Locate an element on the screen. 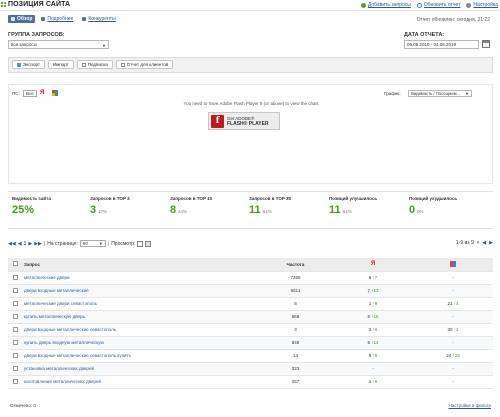 The height and width of the screenshot is (417, 500). settings-filter-link: Настройки и фильтр is located at coordinates (470, 405).